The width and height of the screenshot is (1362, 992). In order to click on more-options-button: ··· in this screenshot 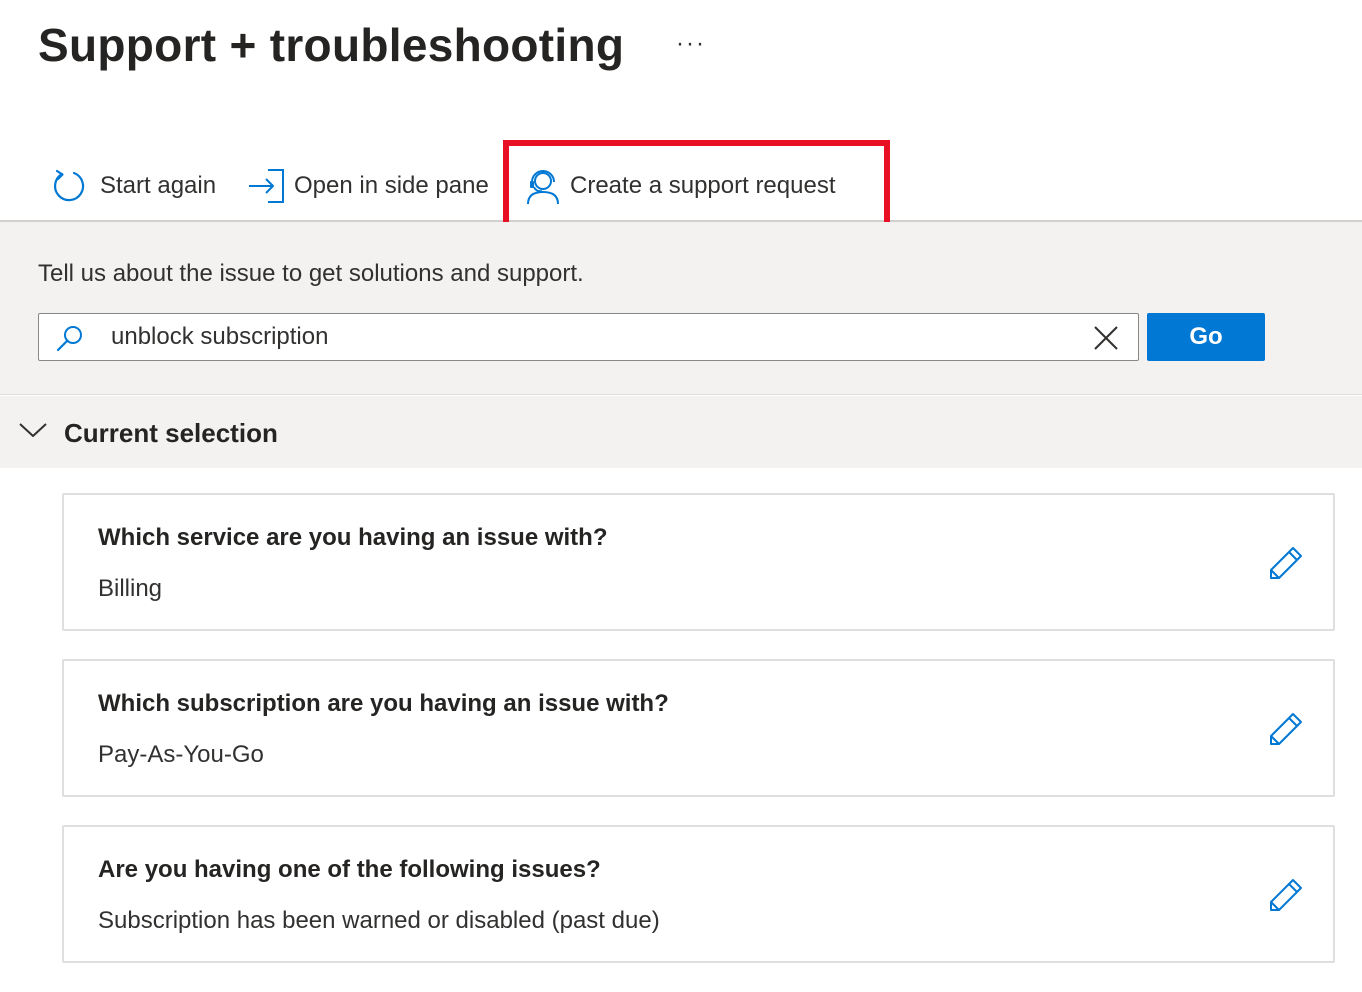, I will do `click(691, 44)`.